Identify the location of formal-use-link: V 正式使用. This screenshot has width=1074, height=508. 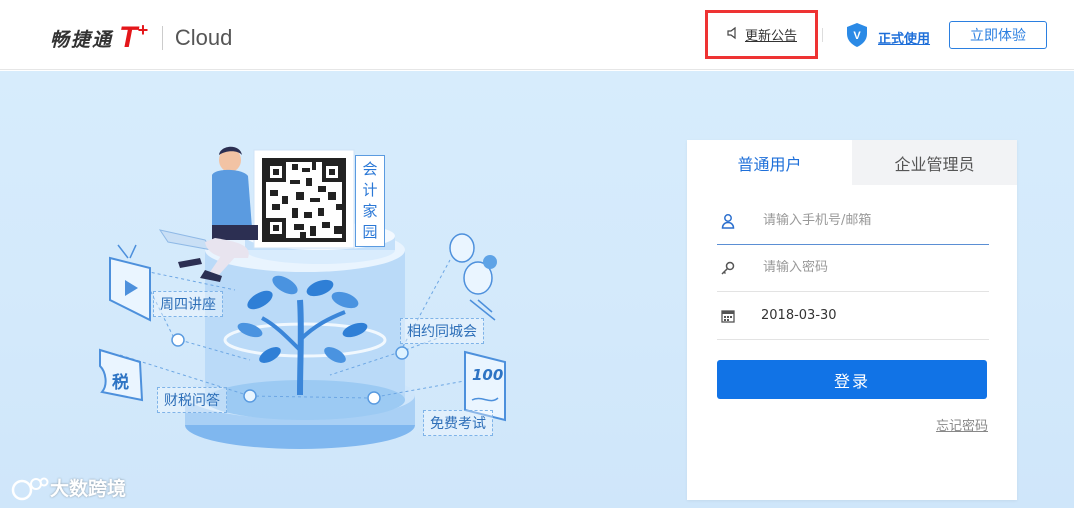
(887, 37).